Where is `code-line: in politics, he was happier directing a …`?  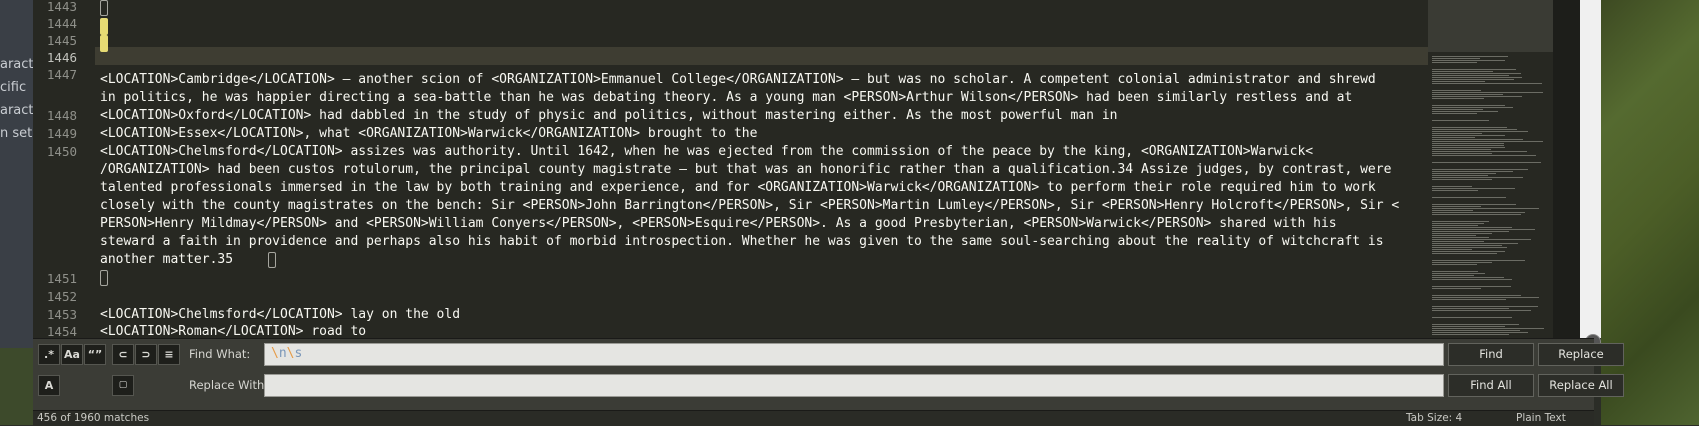
code-line: in politics, he was happier directing a … is located at coordinates (726, 98).